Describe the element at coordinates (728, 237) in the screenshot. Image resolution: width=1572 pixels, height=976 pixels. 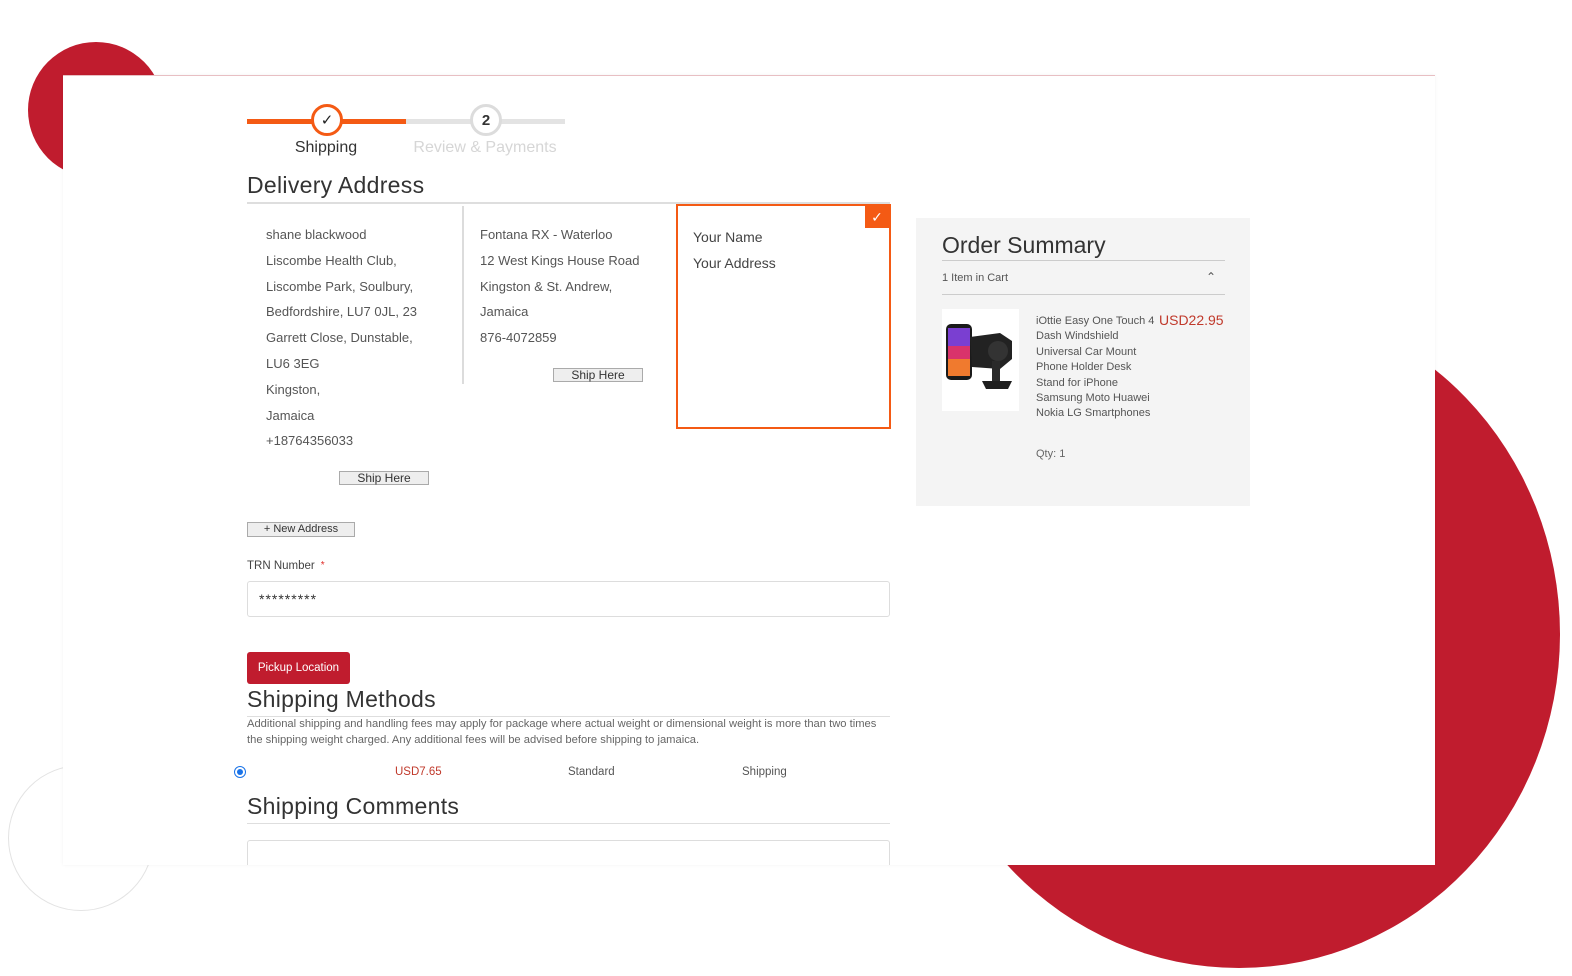
I see `selected-name: Your Name` at that location.